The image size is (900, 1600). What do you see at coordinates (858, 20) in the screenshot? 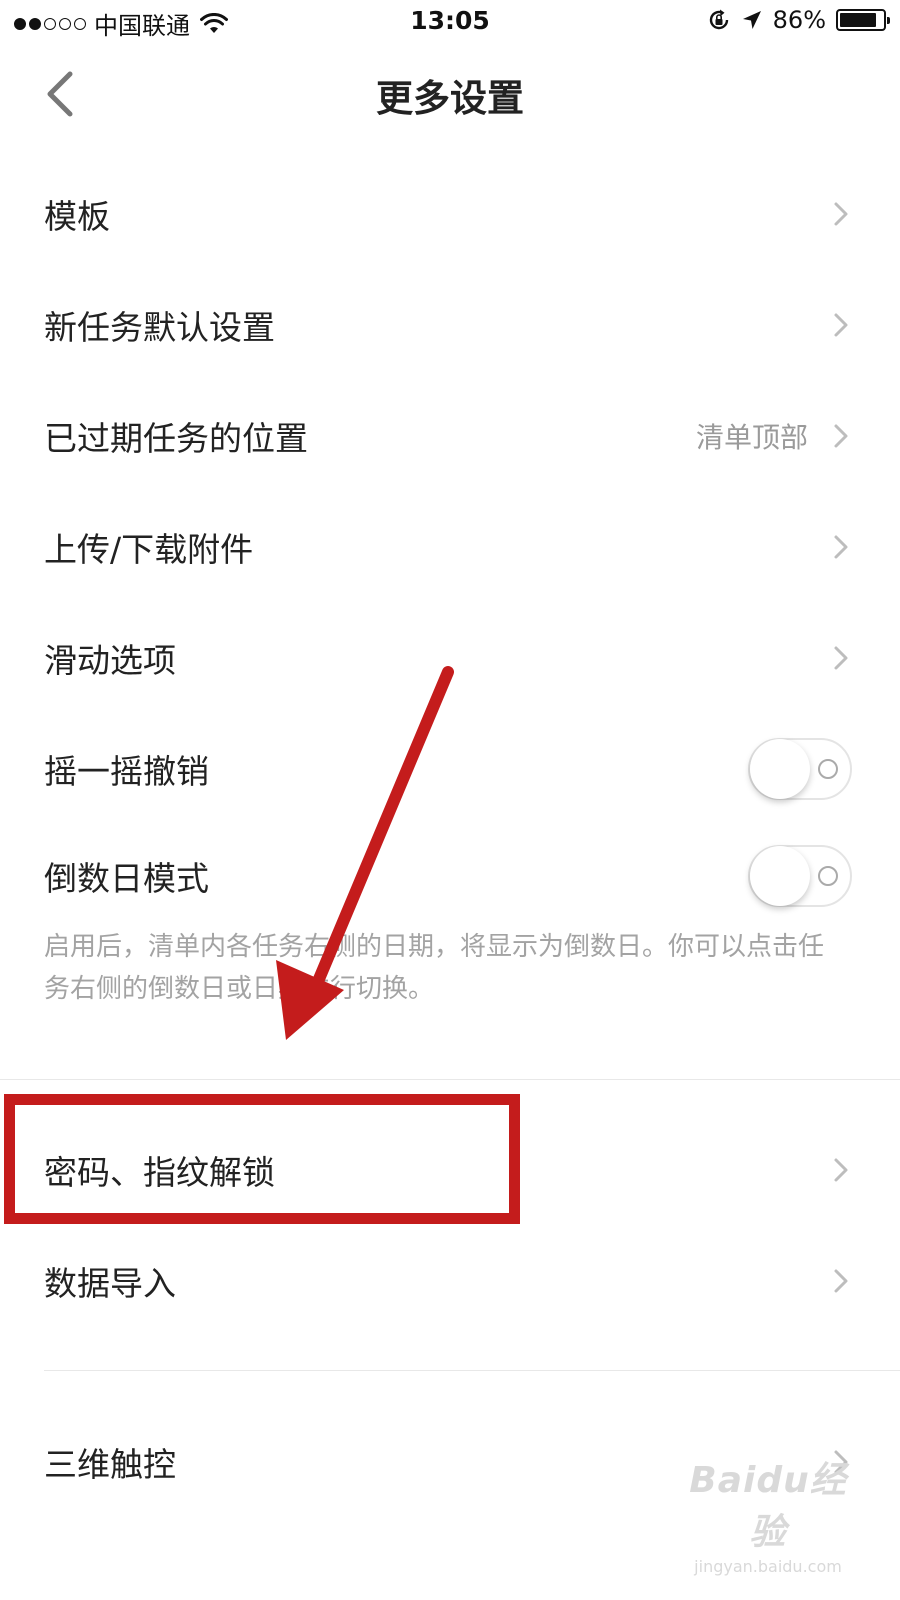
I see `battery-level-fill` at bounding box center [858, 20].